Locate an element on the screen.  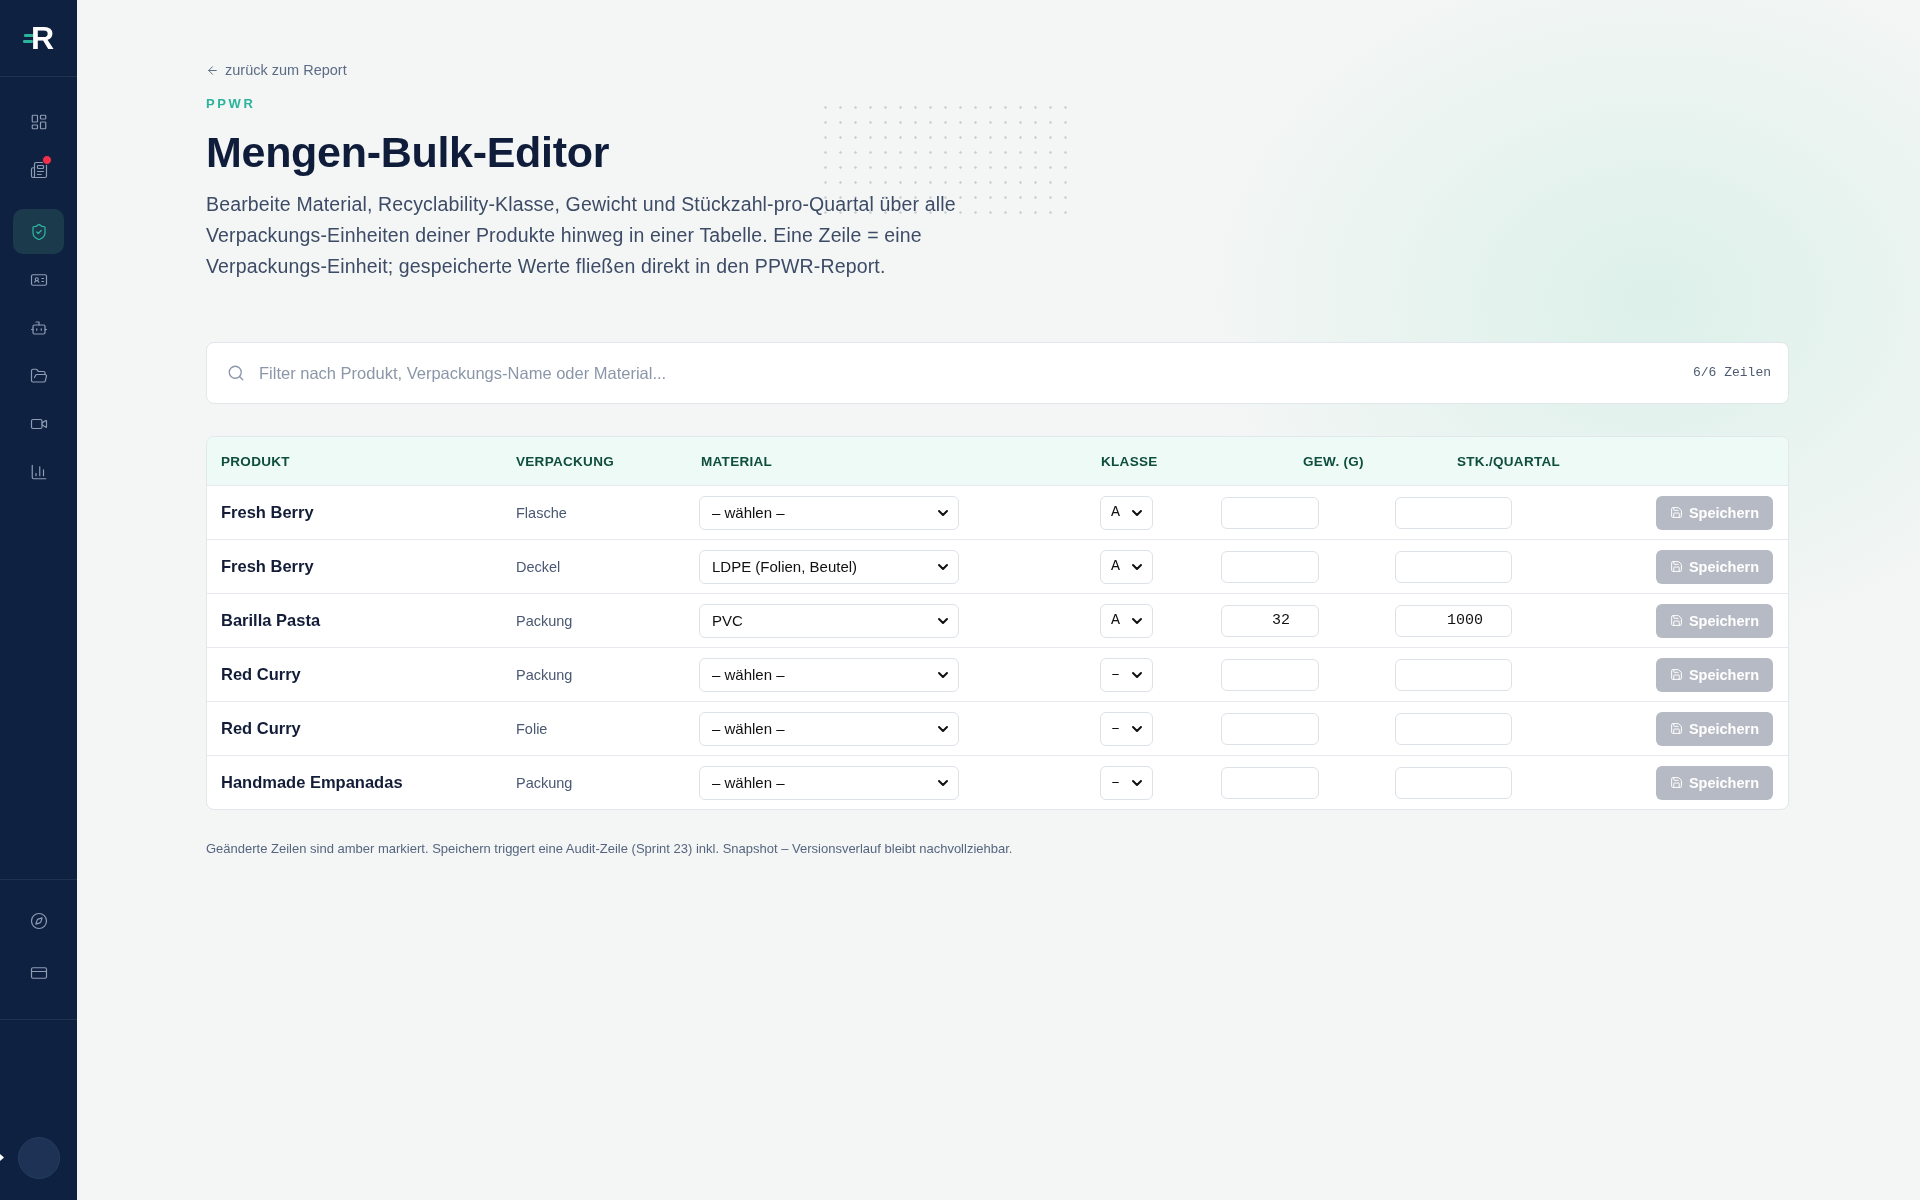
shield-check-icon is located at coordinates (38, 231).